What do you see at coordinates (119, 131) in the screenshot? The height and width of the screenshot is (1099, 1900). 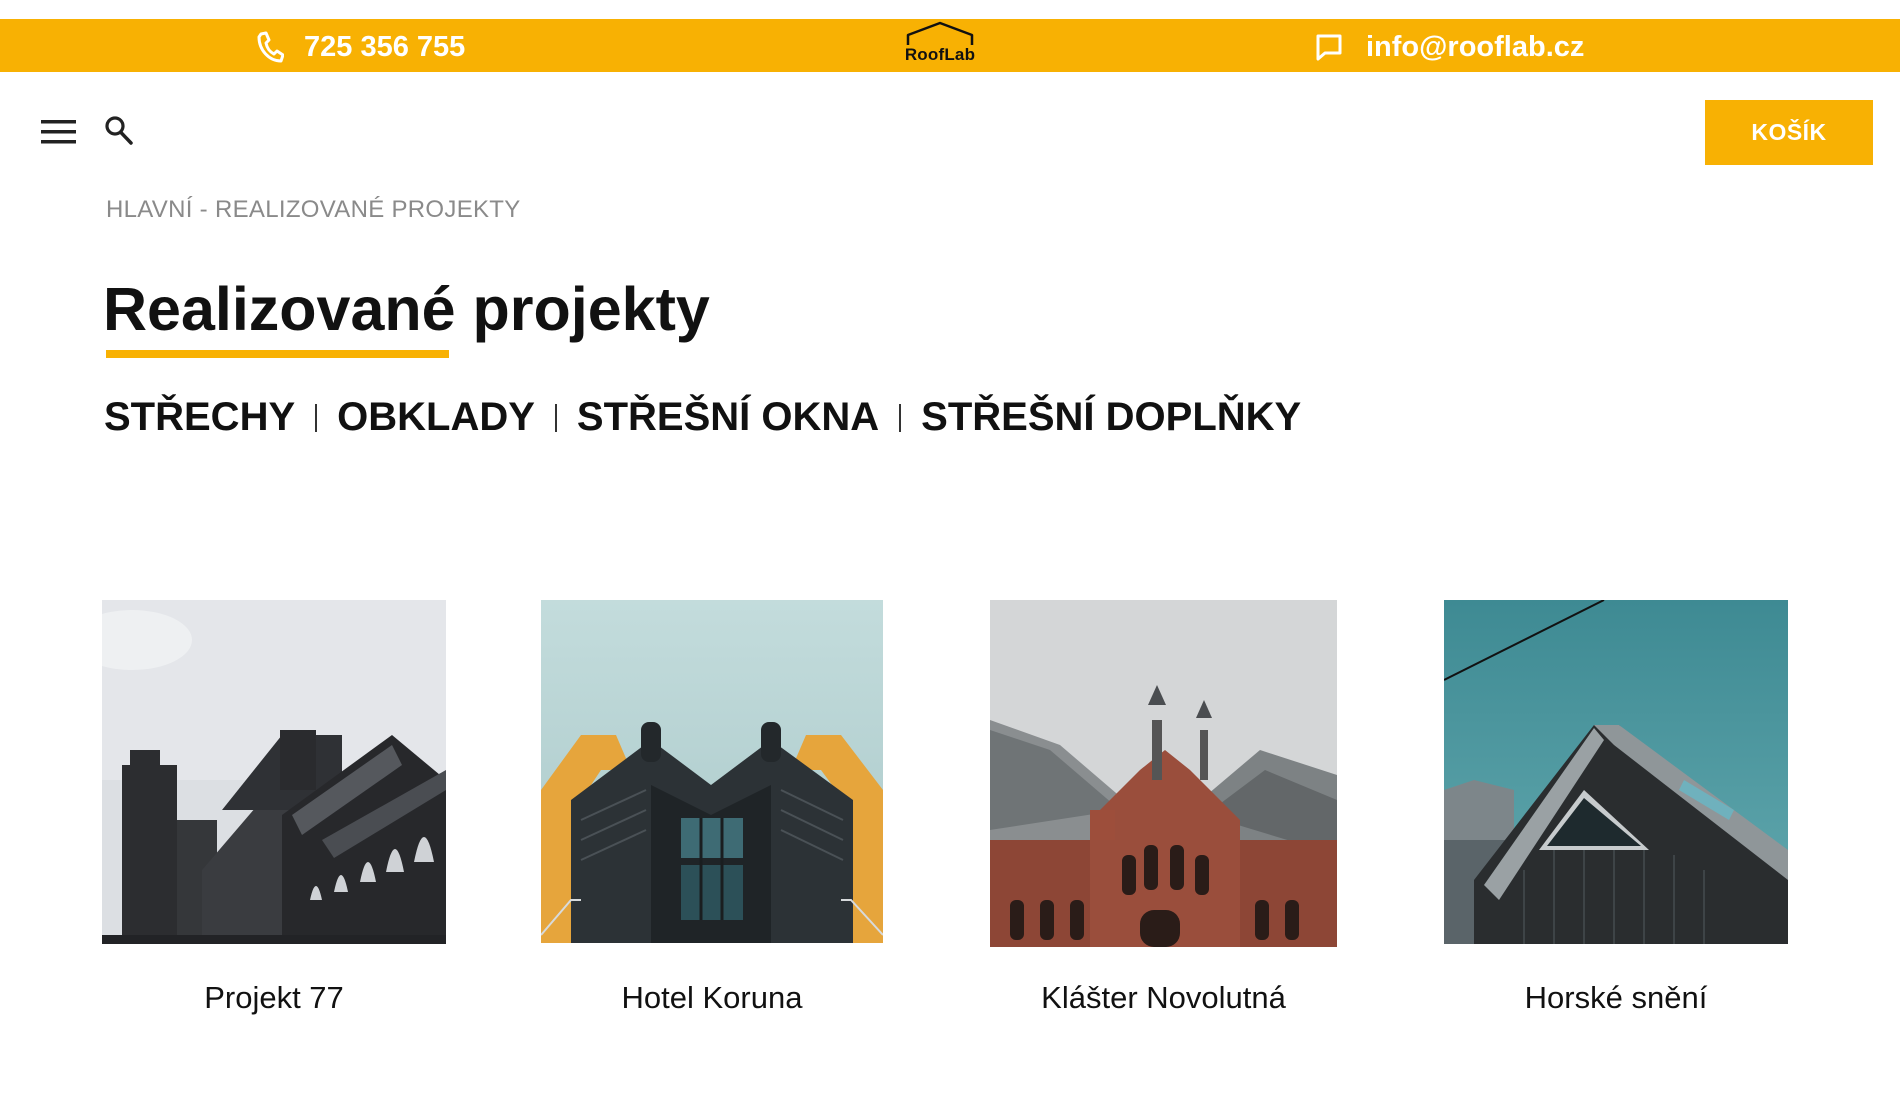 I see `search-icon` at bounding box center [119, 131].